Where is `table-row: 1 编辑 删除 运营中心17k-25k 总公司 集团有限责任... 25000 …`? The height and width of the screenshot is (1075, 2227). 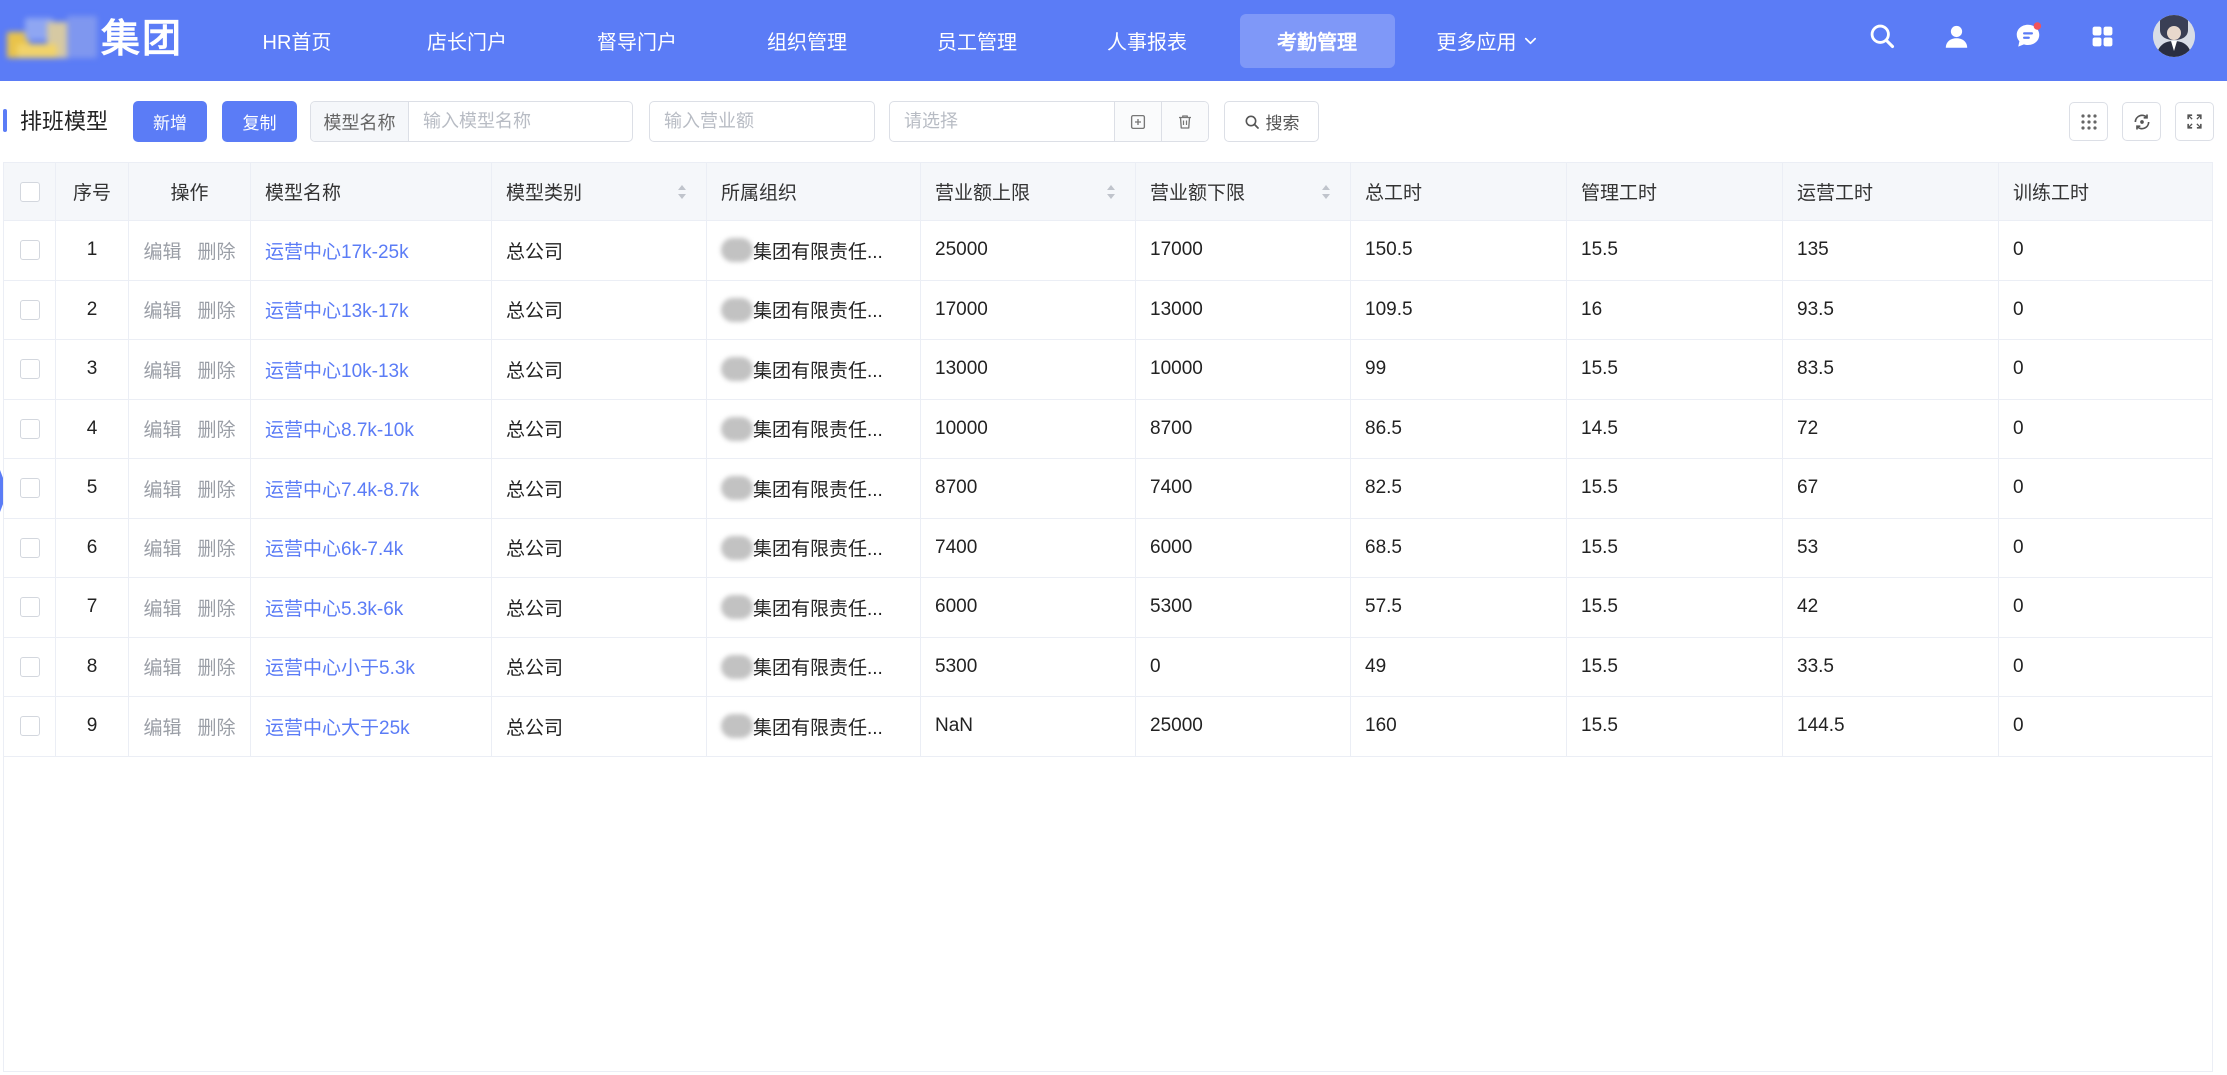 table-row: 1 编辑 删除 运营中心17k-25k 总公司 集团有限责任... 25000 … is located at coordinates (1108, 251).